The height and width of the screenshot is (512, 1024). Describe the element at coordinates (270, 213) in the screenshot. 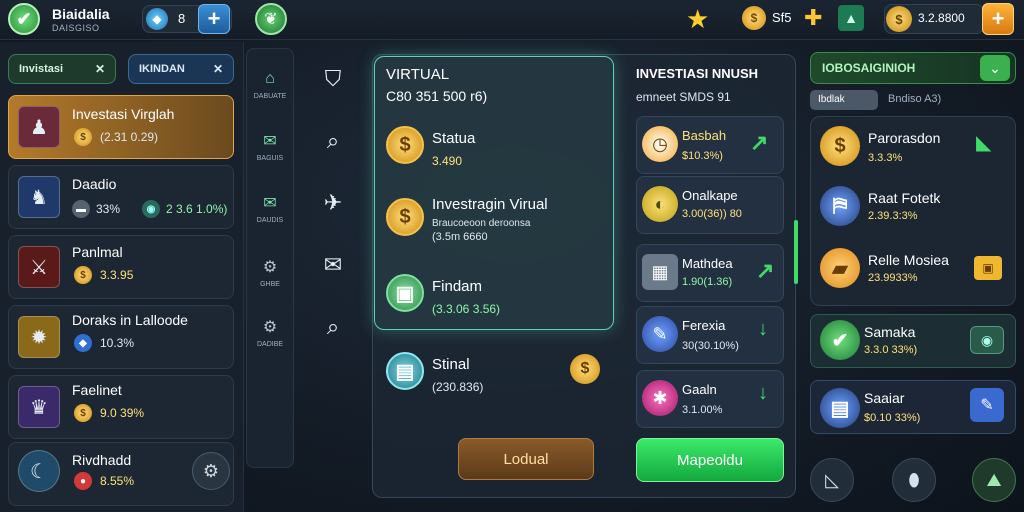

I see `nav-item-inbox: ✉ DAUDIS` at that location.